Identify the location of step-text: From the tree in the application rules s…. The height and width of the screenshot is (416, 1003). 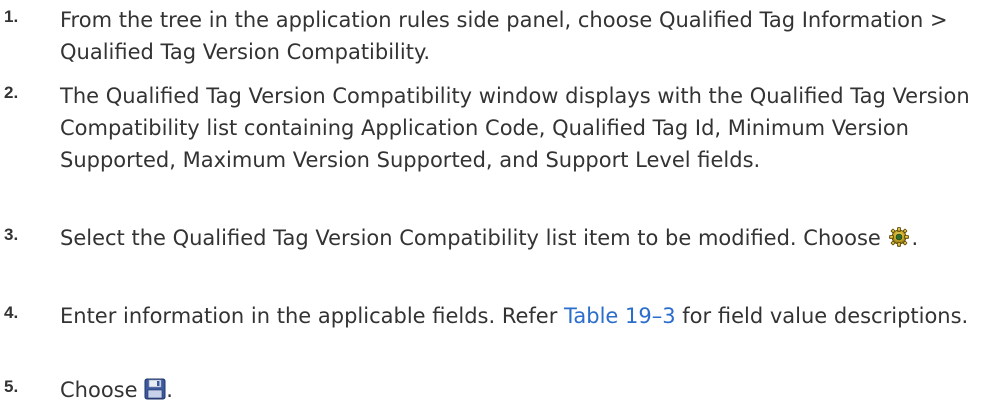
(504, 36).